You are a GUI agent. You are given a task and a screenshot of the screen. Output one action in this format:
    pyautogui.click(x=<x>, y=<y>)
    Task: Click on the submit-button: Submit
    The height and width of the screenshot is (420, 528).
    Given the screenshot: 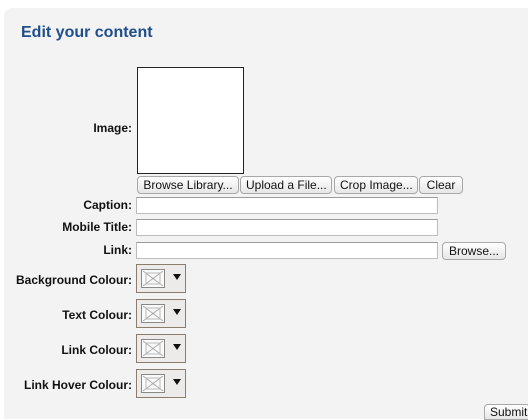 What is the action you would take?
    pyautogui.click(x=506, y=412)
    